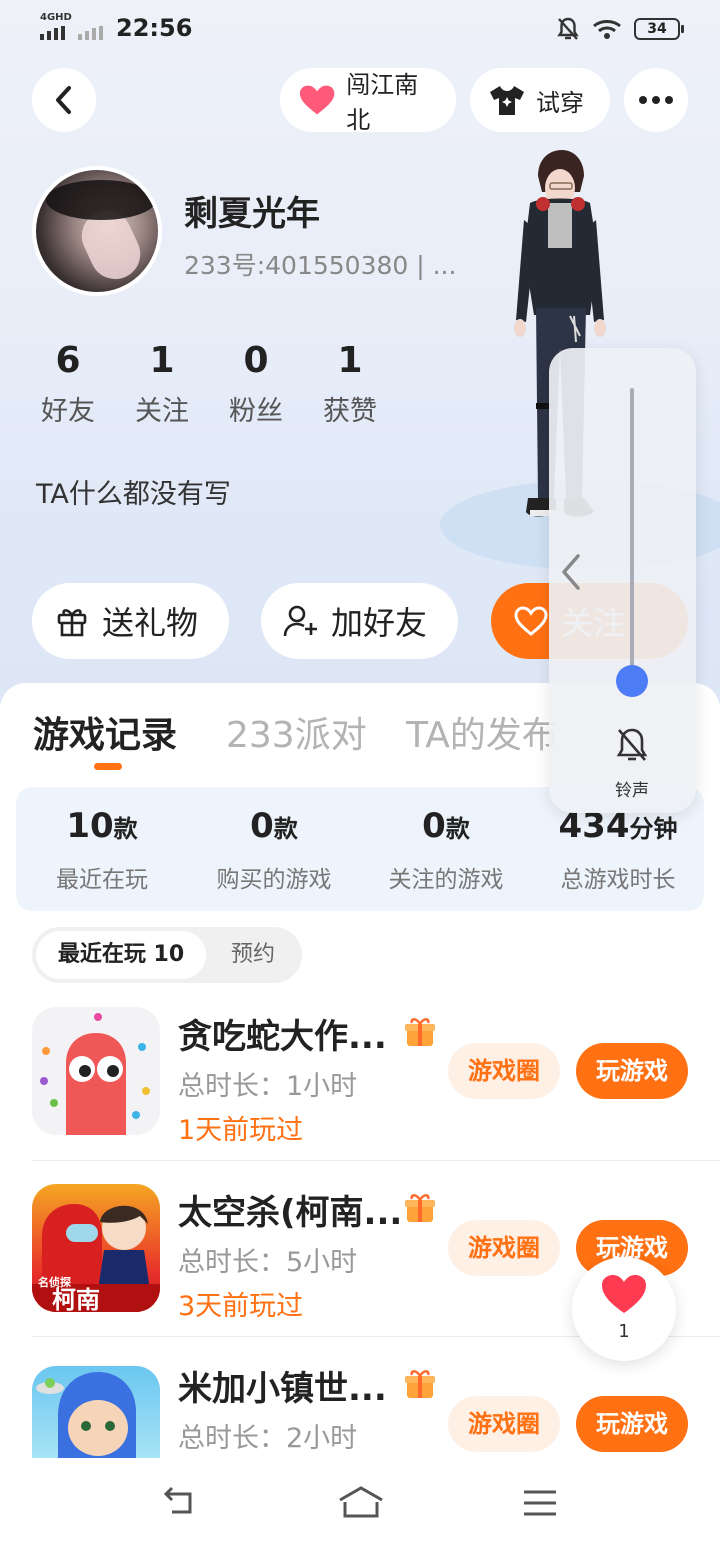 Image resolution: width=720 pixels, height=1544 pixels. Describe the element at coordinates (632, 681) in the screenshot. I see `volume-slider-knob` at that location.